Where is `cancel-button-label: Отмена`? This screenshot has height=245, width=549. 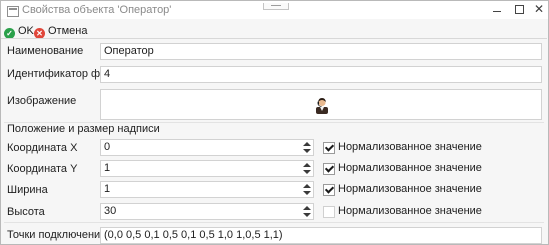
cancel-button-label: Отмена is located at coordinates (68, 31).